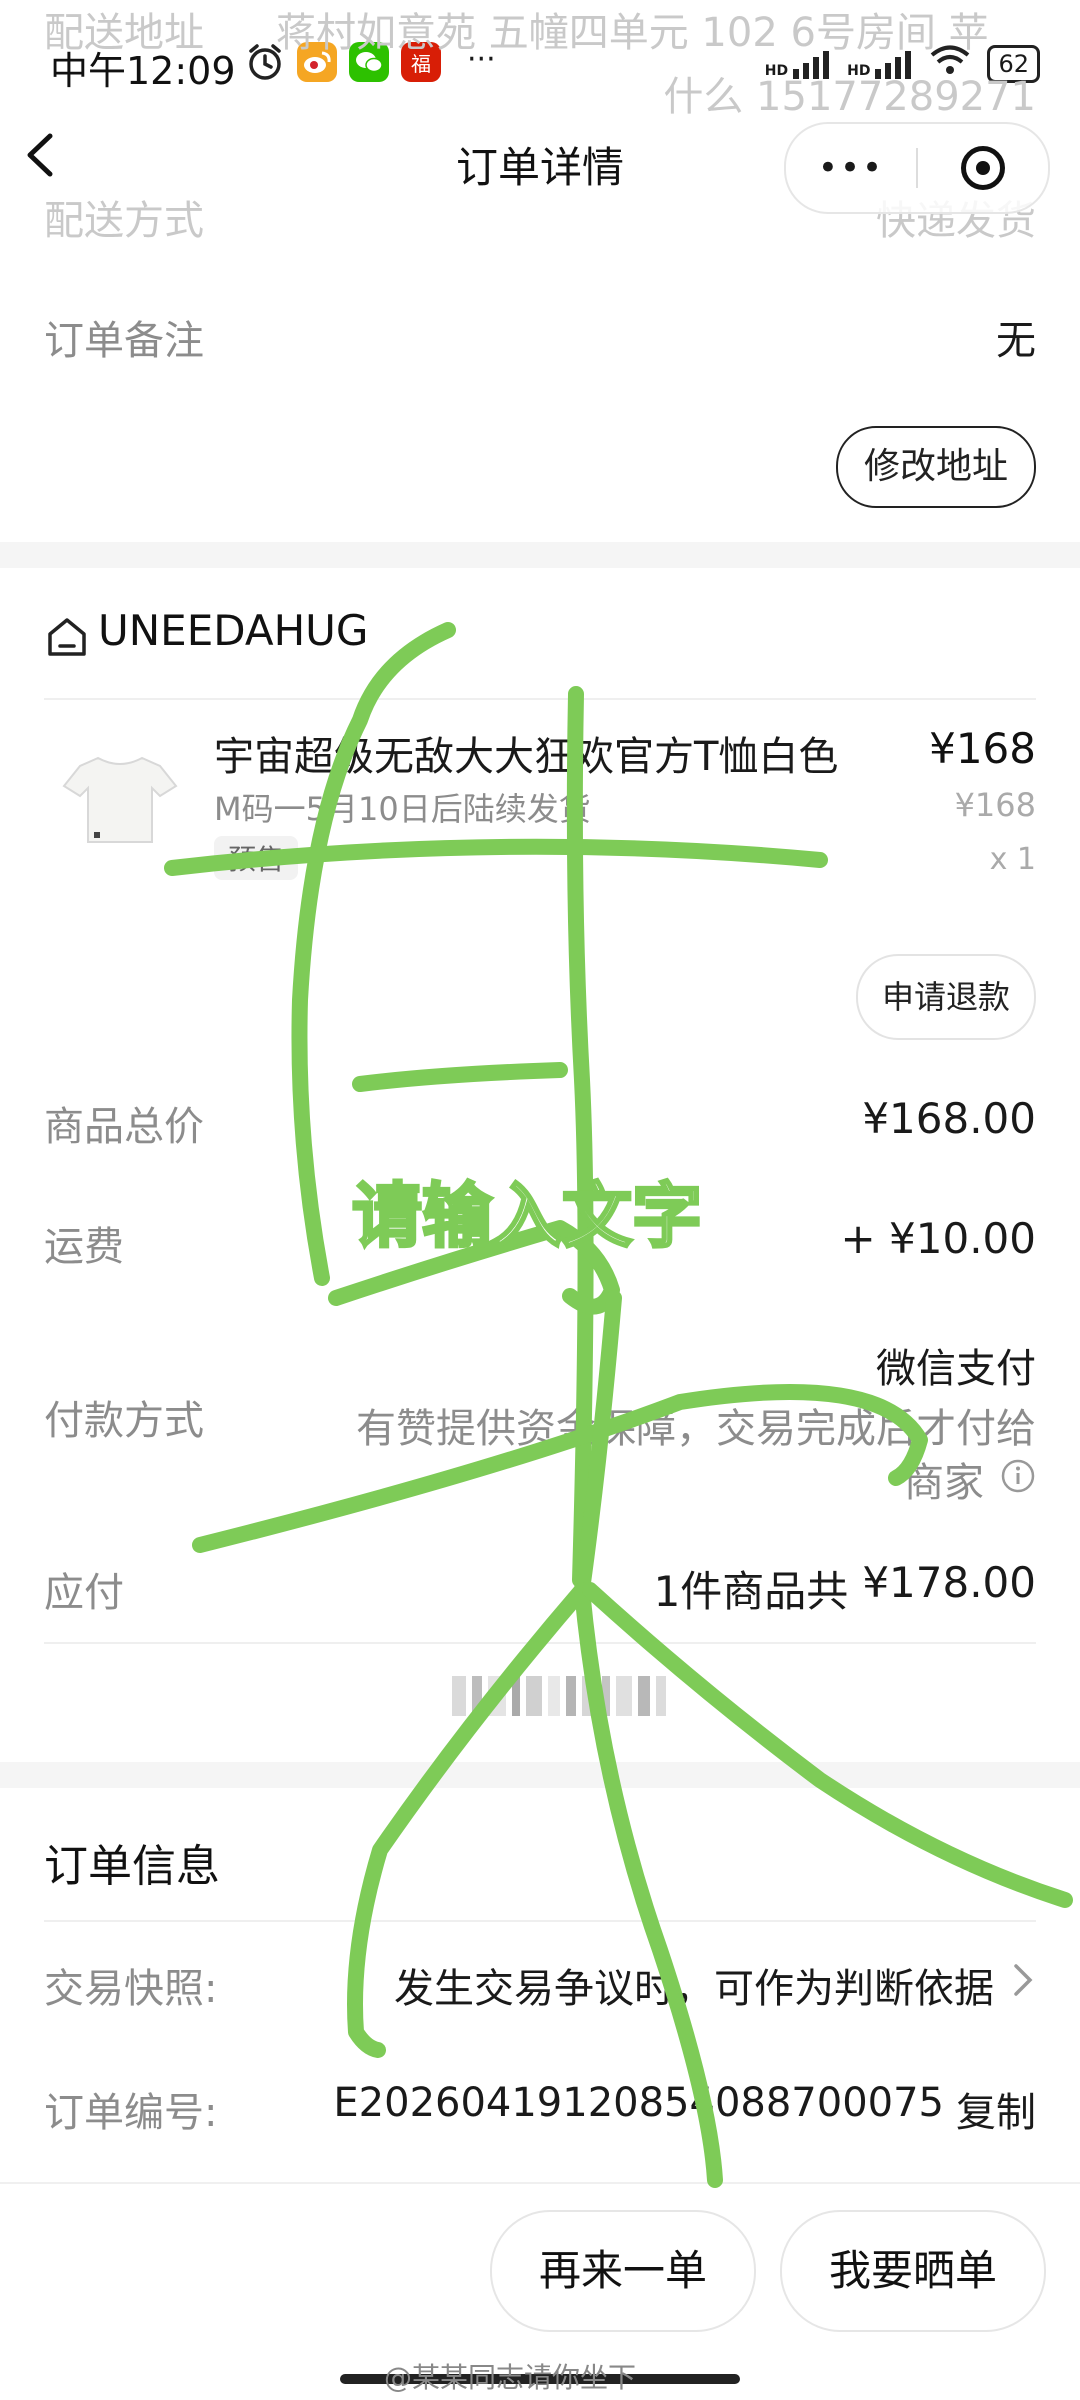 The height and width of the screenshot is (2400, 1080). Describe the element at coordinates (996, 2109) in the screenshot. I see `copy-button: 复制` at that location.